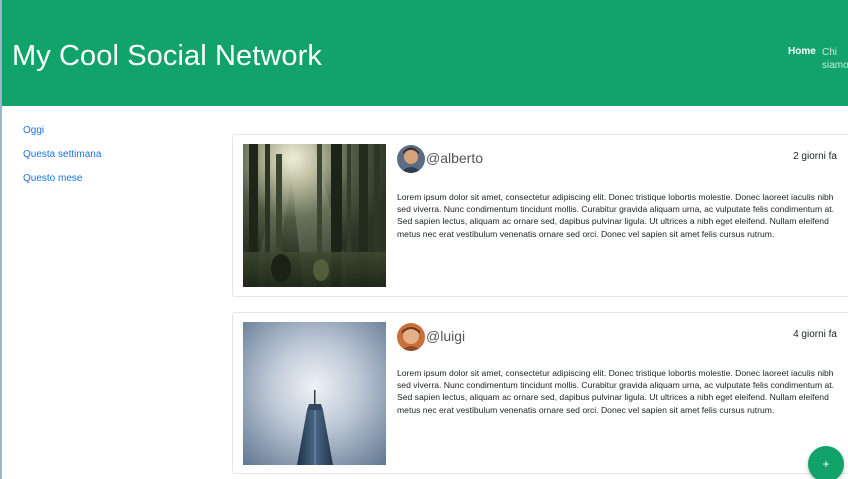 This screenshot has width=848, height=479. I want to click on post-timestamp: 2 giorni fa, so click(815, 156).